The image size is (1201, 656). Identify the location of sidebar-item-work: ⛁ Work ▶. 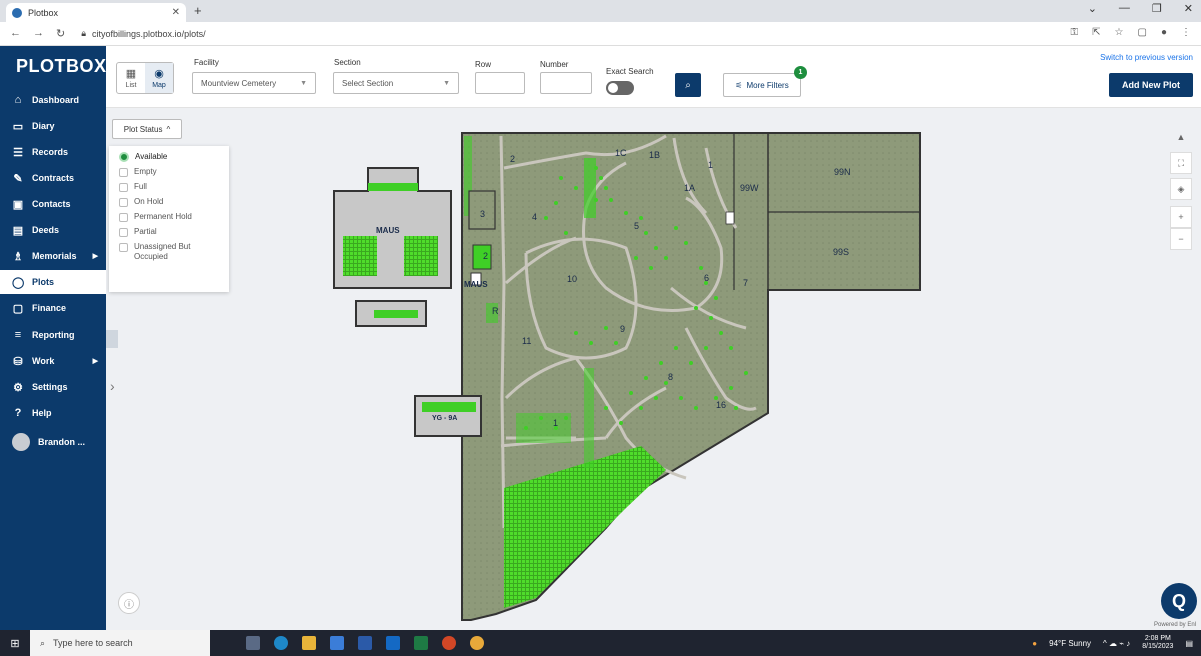
(53, 361).